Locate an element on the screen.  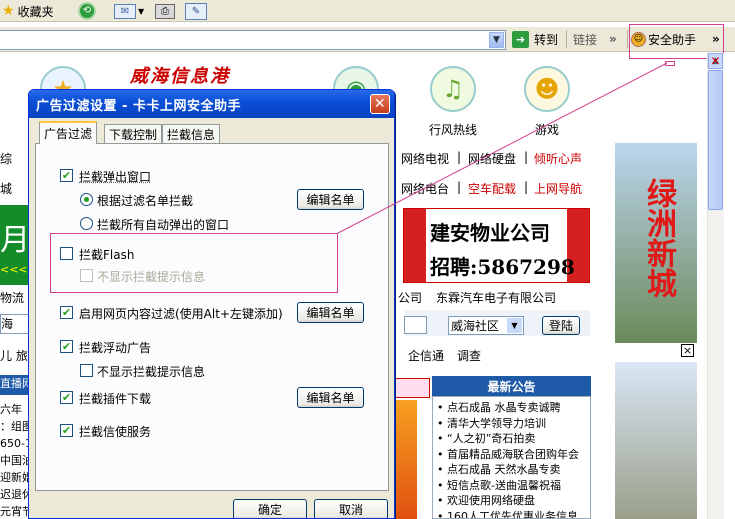
tab-label: 广告过滤 is located at coordinates (68, 134).